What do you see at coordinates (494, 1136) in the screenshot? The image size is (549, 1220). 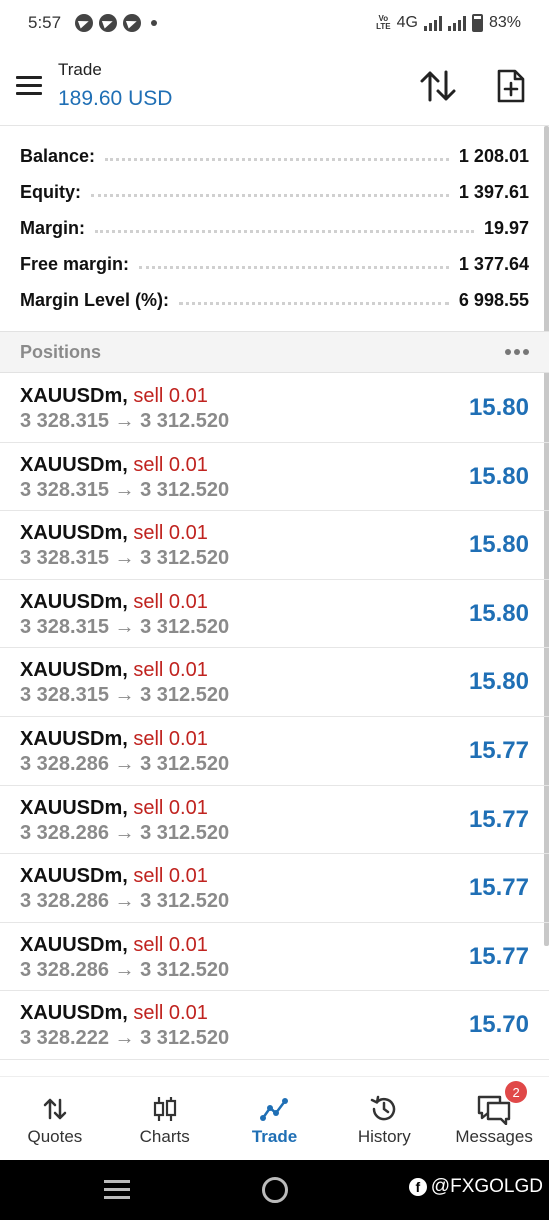 I see `nav-label: Messages` at bounding box center [494, 1136].